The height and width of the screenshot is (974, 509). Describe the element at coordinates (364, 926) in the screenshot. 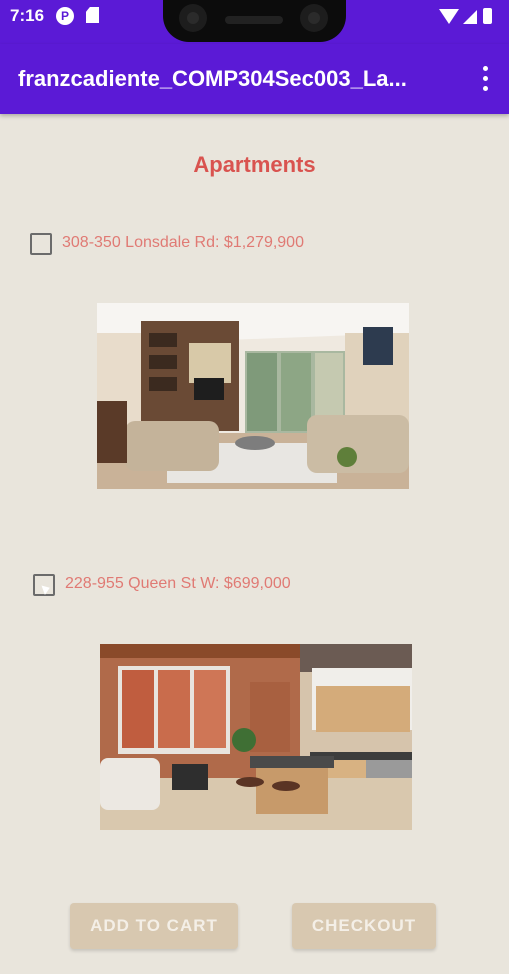

I see `checkout-button: CHECKOUT` at that location.